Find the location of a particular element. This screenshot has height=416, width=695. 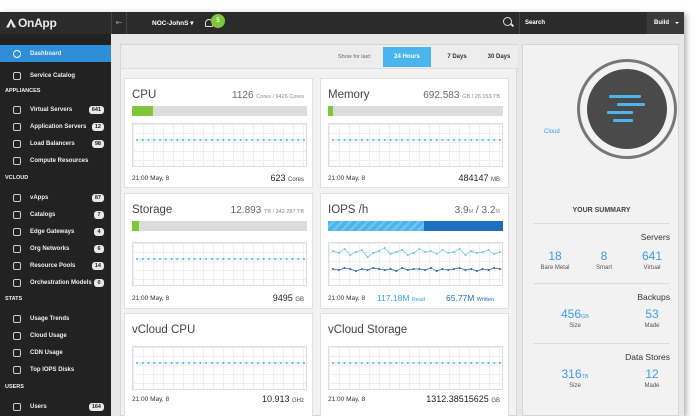

build-button: Build is located at coordinates (665, 23).